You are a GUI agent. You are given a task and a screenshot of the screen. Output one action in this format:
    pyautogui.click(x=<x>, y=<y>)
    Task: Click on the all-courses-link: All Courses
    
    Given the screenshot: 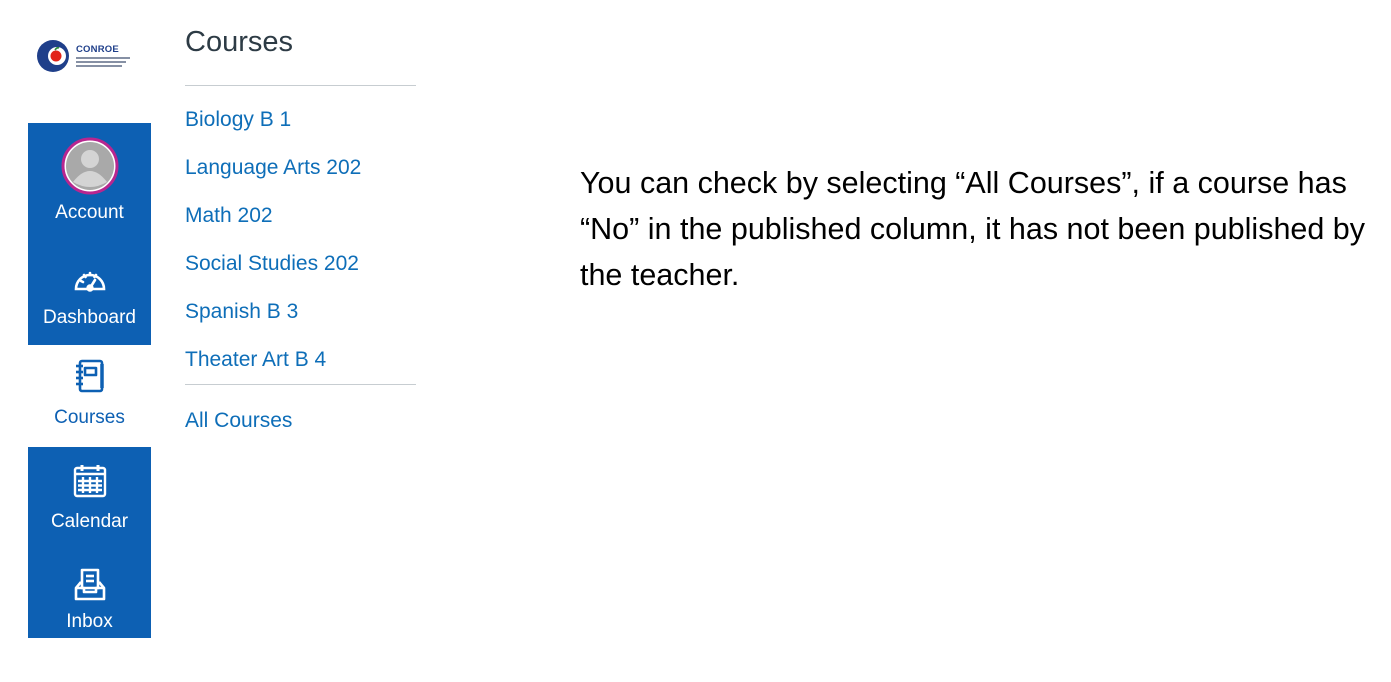 What is the action you would take?
    pyautogui.click(x=300, y=421)
    